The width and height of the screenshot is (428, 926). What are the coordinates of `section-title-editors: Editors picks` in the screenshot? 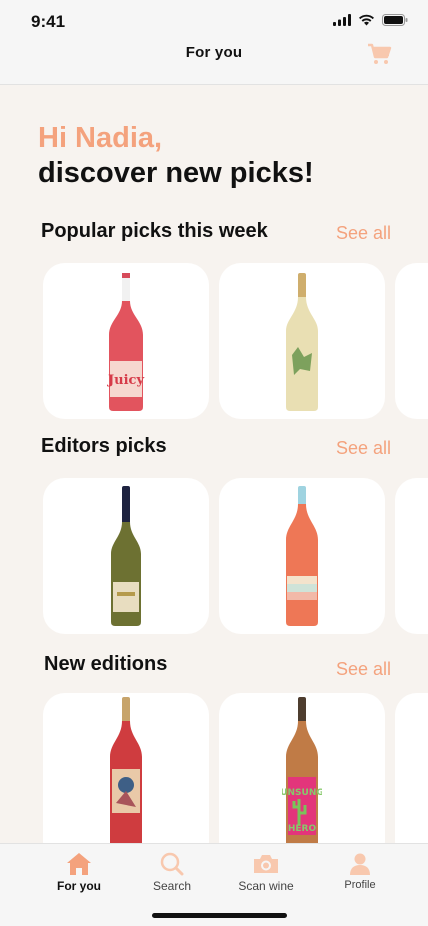 It's located at (104, 446).